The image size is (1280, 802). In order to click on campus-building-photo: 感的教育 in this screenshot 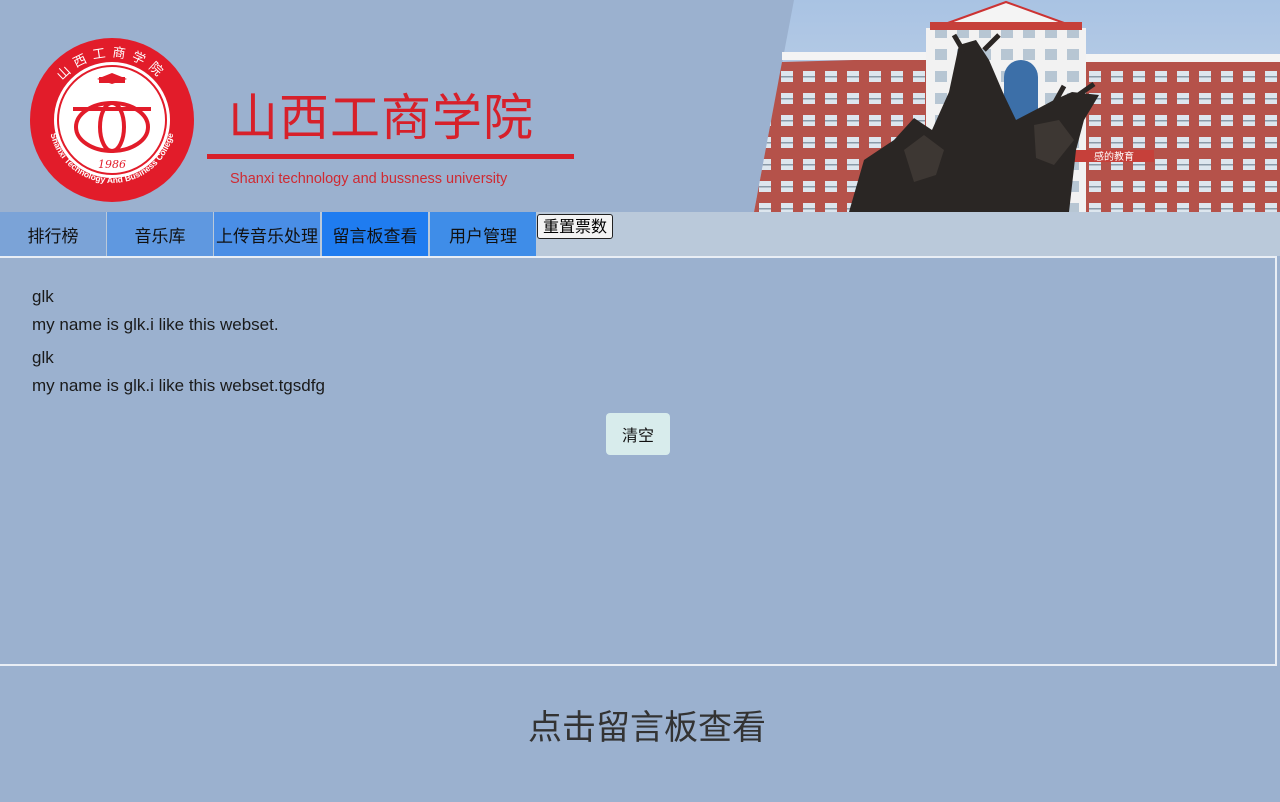, I will do `click(1017, 106)`.